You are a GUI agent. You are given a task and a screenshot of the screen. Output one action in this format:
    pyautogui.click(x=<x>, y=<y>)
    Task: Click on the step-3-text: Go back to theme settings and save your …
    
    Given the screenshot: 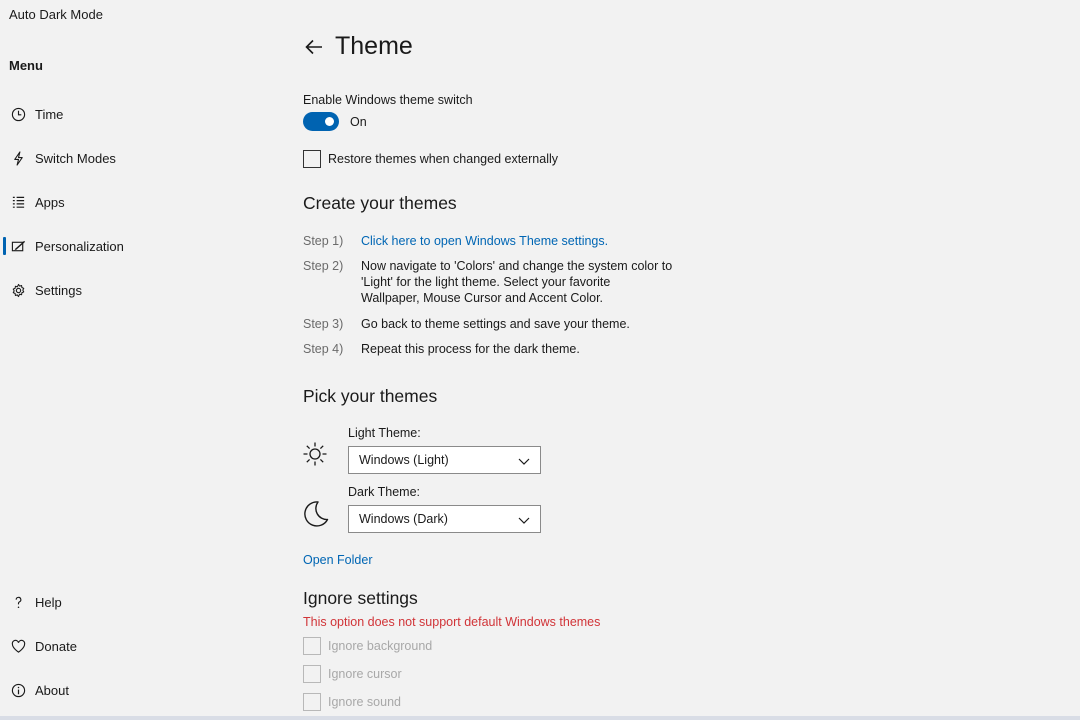 What is the action you would take?
    pyautogui.click(x=495, y=324)
    